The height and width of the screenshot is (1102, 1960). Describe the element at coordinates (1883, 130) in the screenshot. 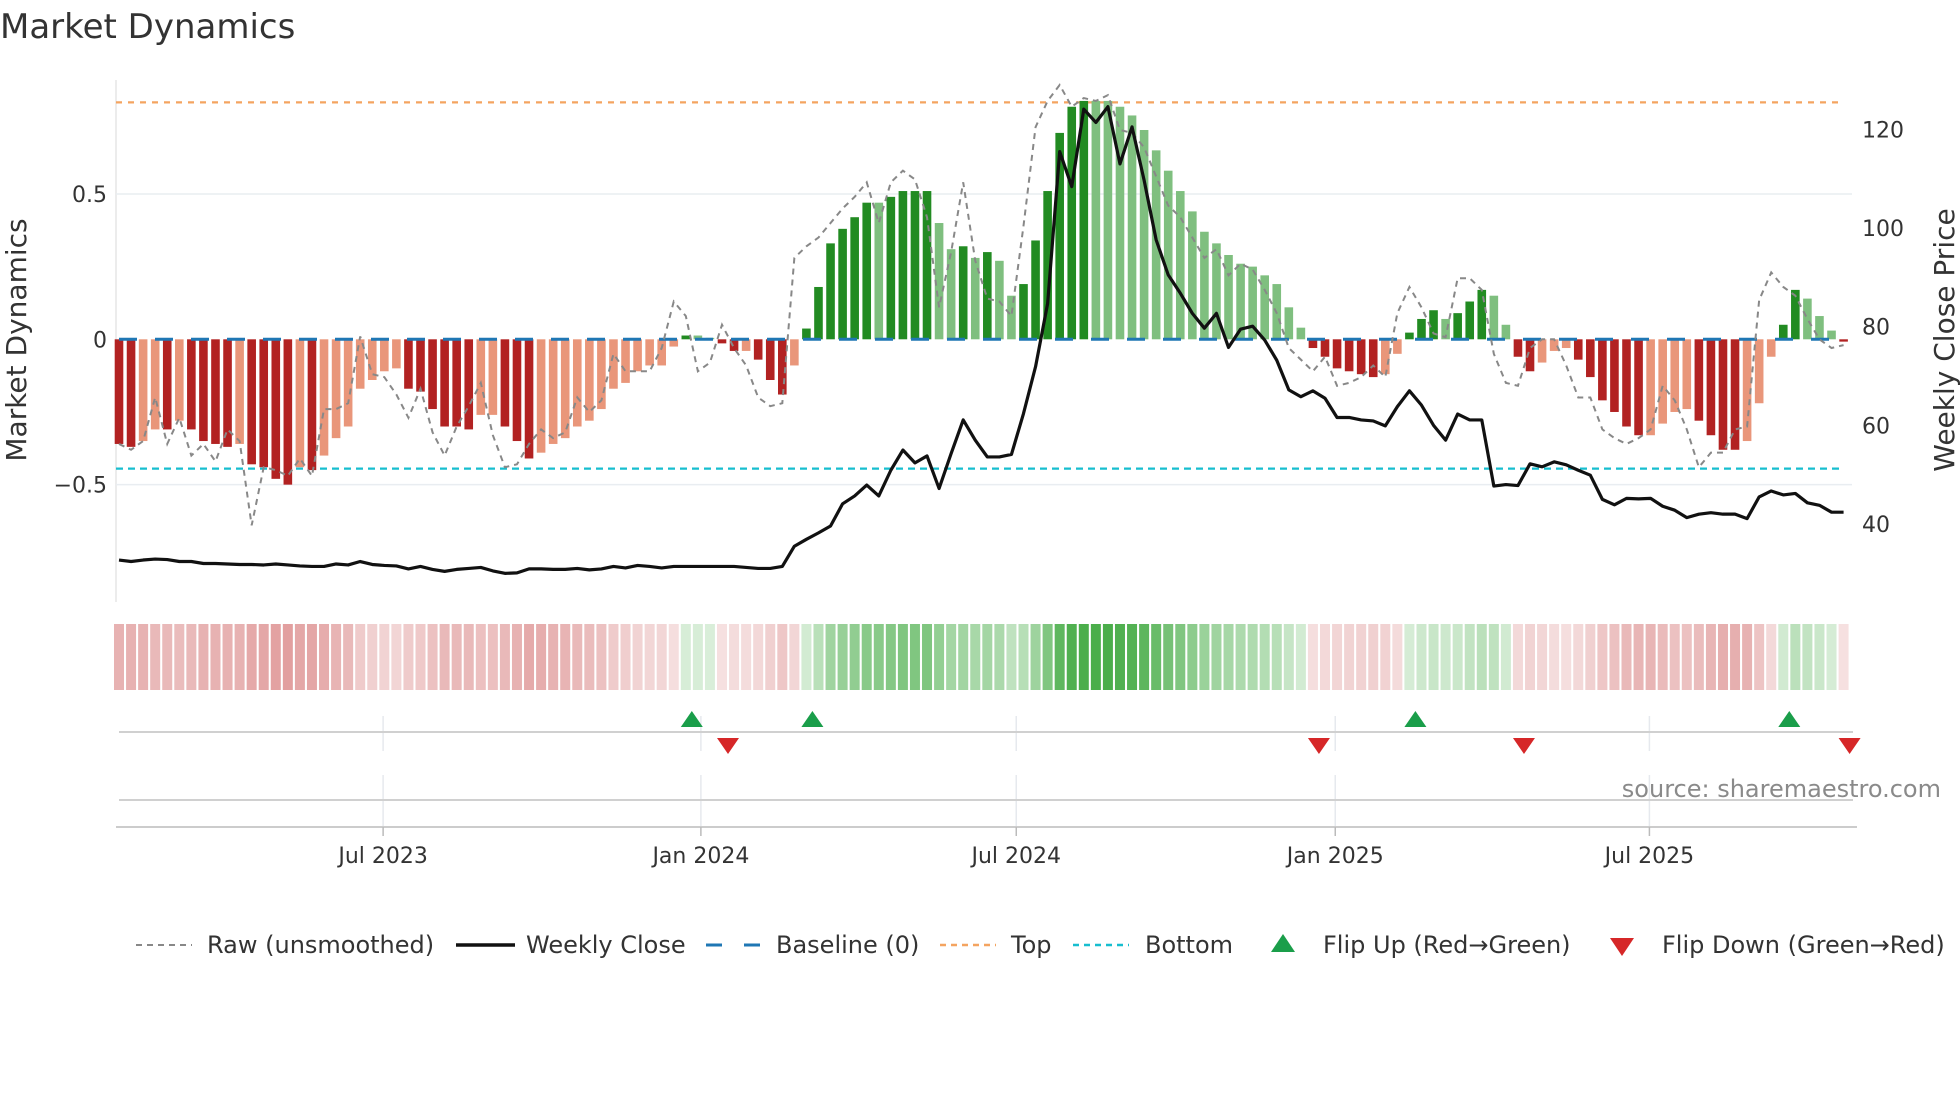

I see `right-tick-label: 120` at that location.